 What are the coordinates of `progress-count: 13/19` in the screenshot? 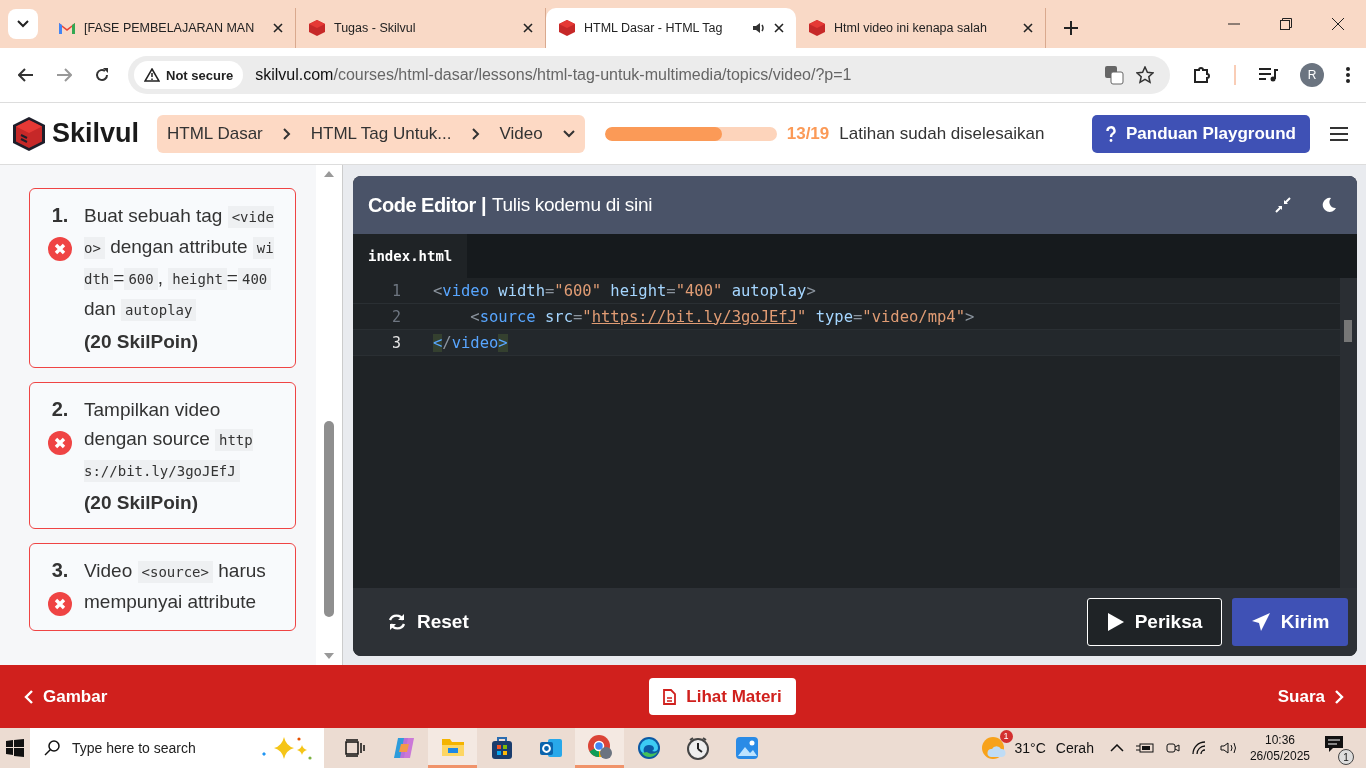 It's located at (808, 133).